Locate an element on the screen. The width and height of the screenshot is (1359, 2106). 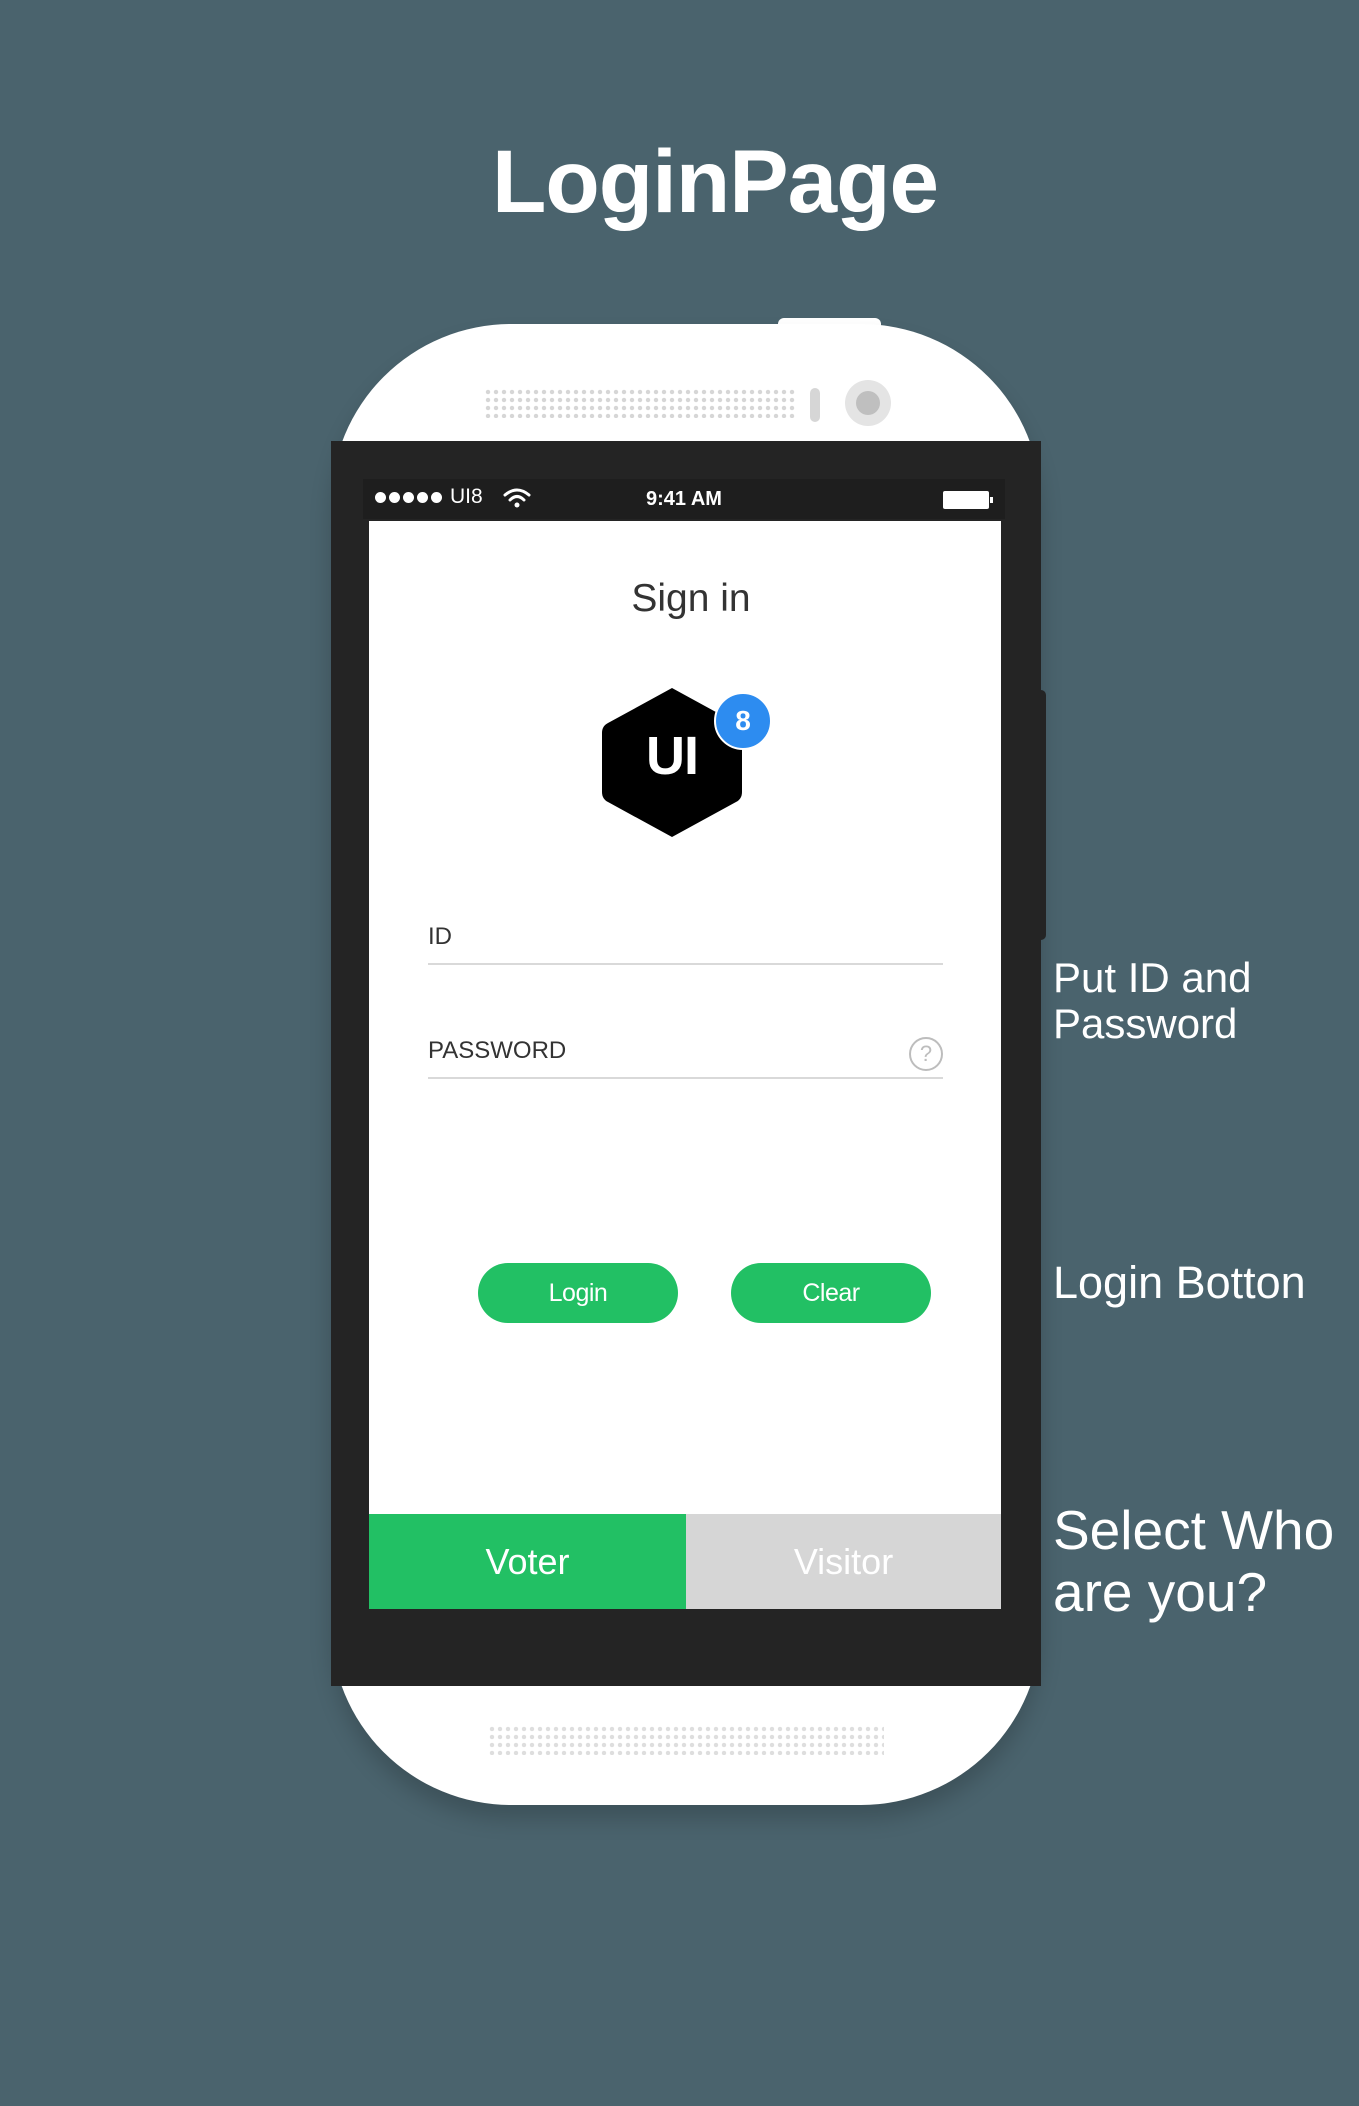
status-time: 9:41 AM is located at coordinates (684, 499).